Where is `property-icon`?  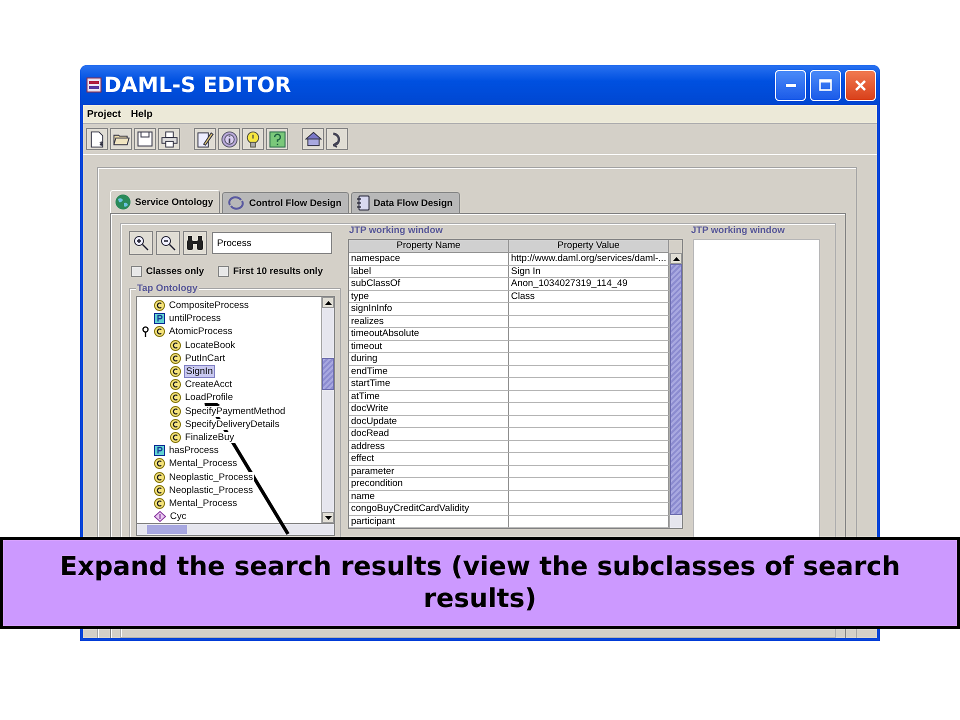
property-icon is located at coordinates (159, 318).